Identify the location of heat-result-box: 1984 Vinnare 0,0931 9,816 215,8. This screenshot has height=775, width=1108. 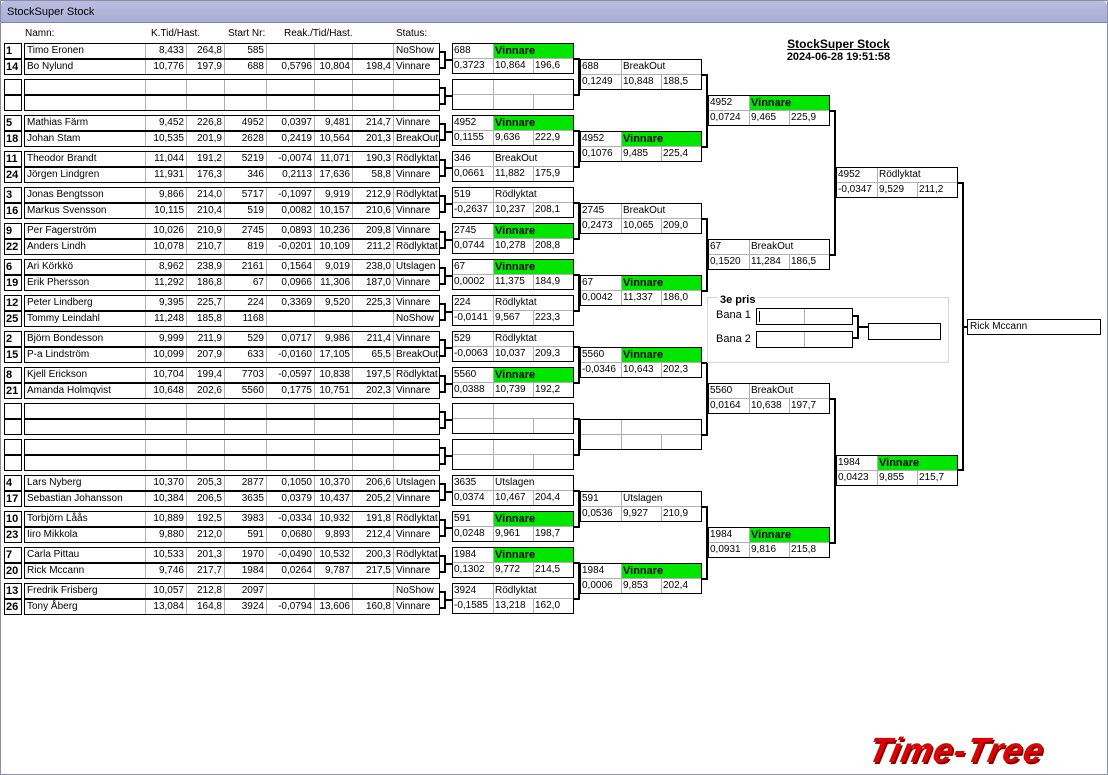
(769, 542).